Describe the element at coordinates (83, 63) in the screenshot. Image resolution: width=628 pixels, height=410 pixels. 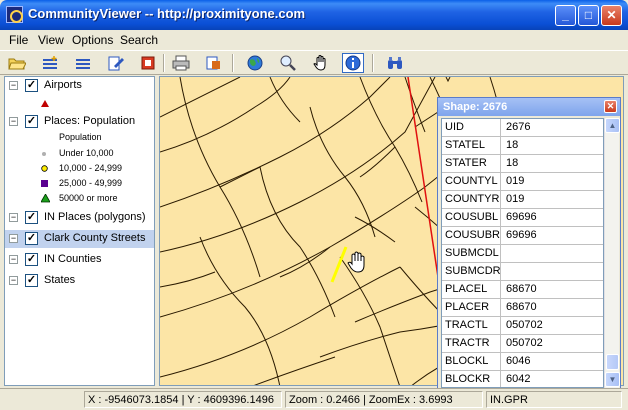
I see `layers-list-icon` at that location.